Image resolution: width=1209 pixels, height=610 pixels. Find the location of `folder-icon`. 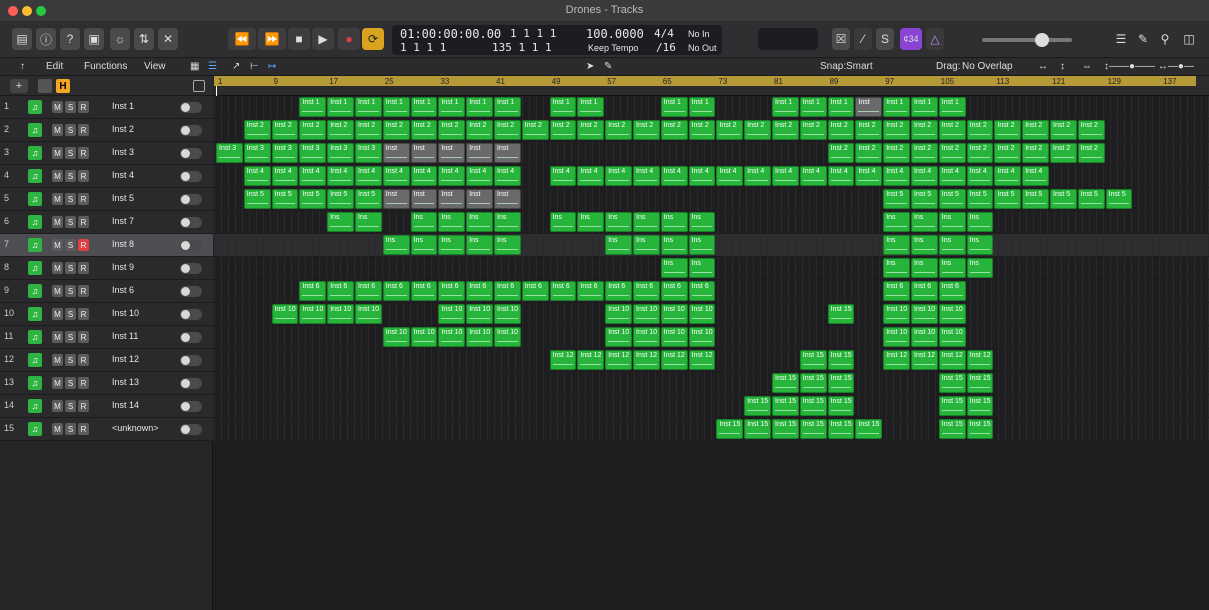

folder-icon is located at coordinates (45, 86).